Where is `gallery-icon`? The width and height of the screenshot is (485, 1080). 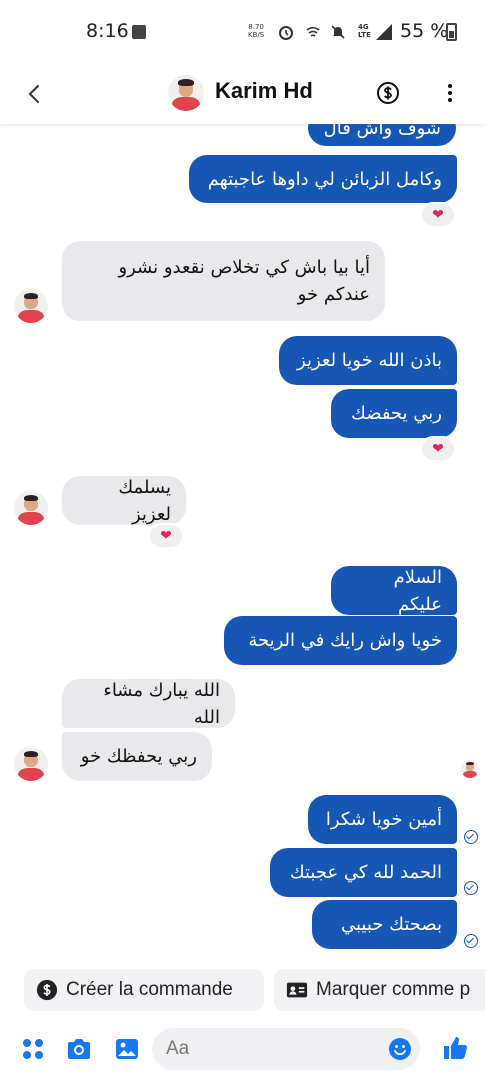
gallery-icon is located at coordinates (127, 1049).